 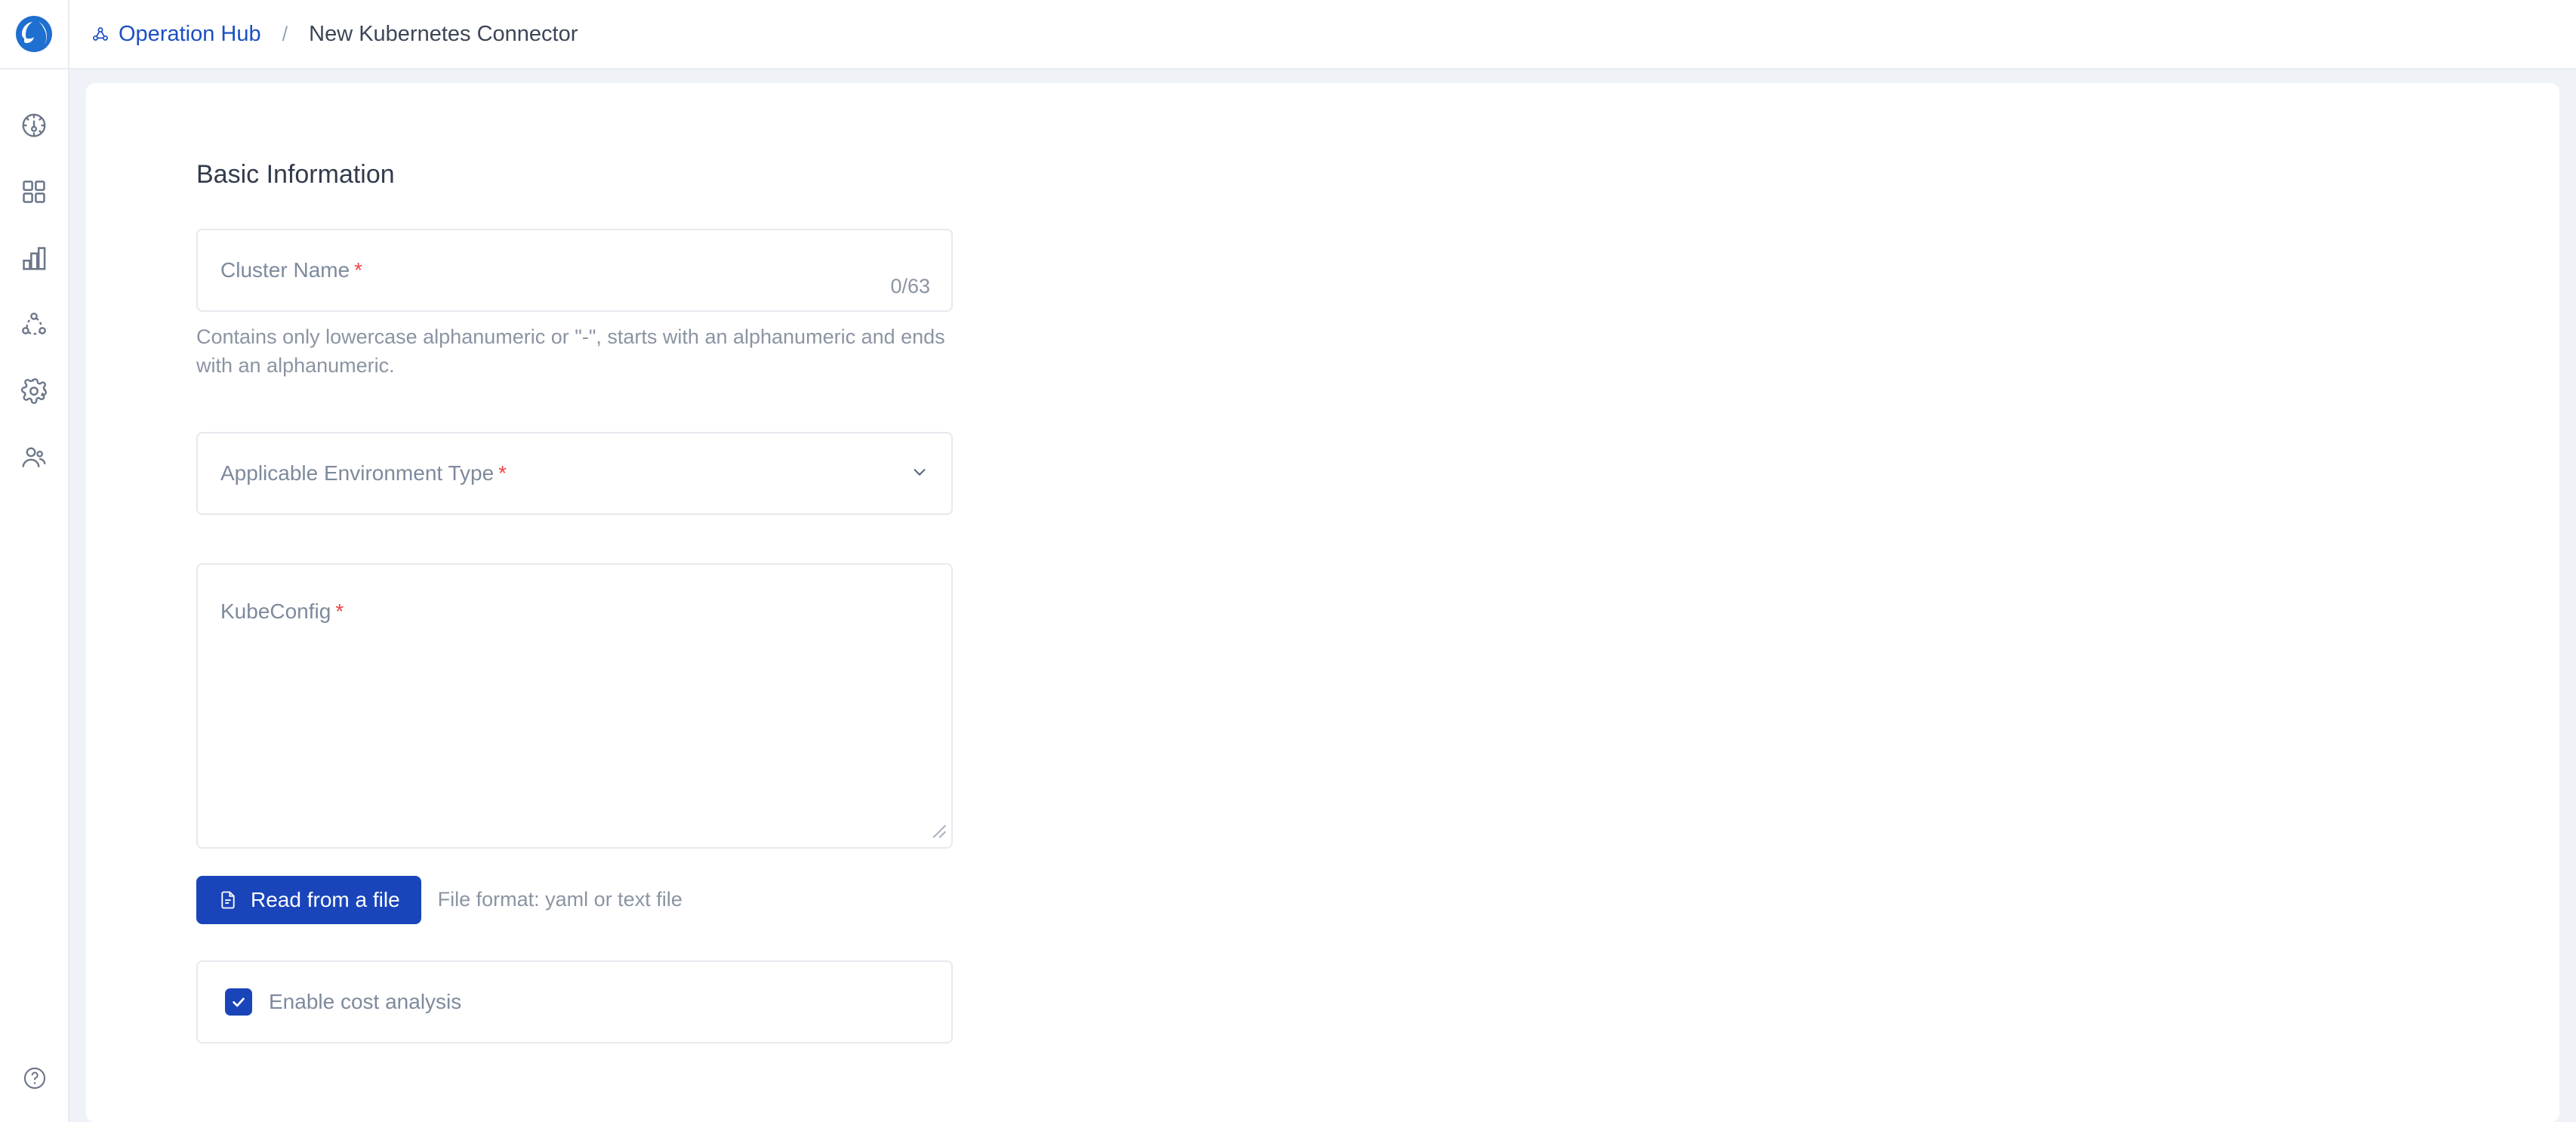 I want to click on chevron-down-icon, so click(x=919, y=473).